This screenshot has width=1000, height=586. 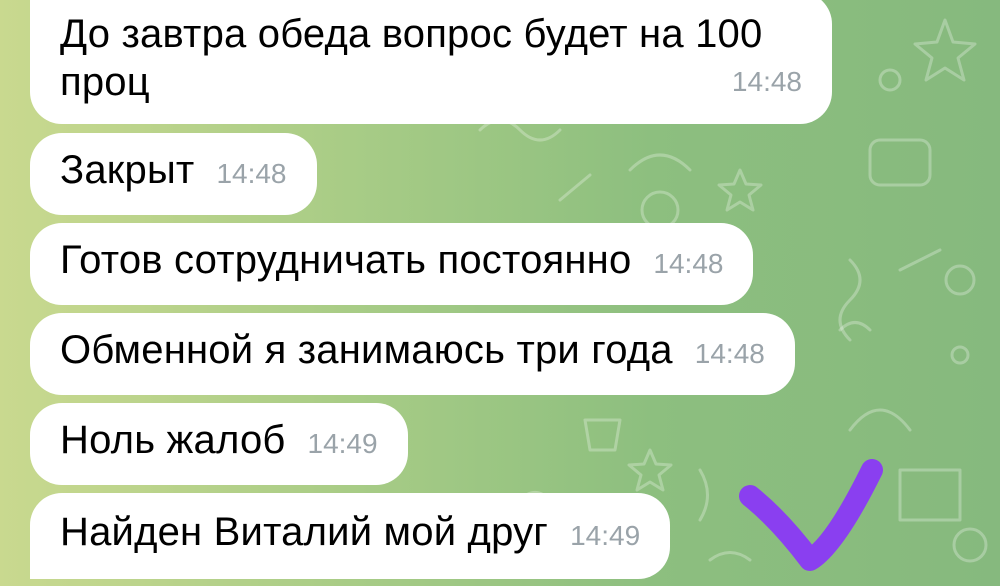 I want to click on message-text: Найден Виталий мой друг, so click(x=304, y=532).